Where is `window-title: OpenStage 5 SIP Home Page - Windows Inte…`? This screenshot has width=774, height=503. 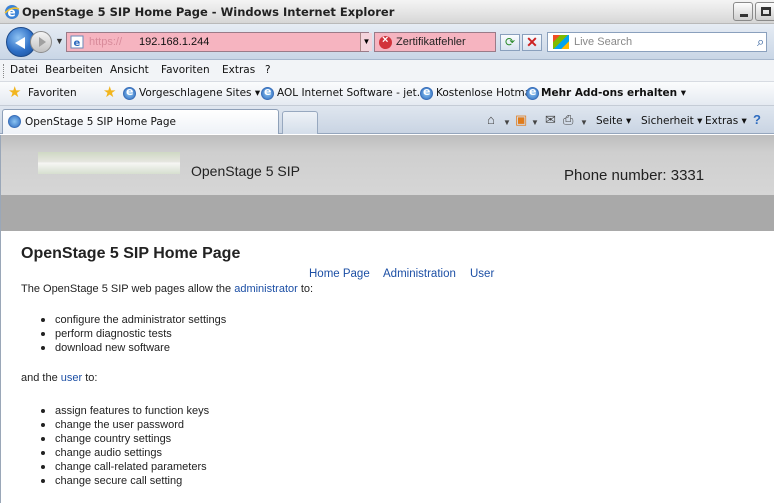 window-title: OpenStage 5 SIP Home Page - Windows Inte… is located at coordinates (208, 12).